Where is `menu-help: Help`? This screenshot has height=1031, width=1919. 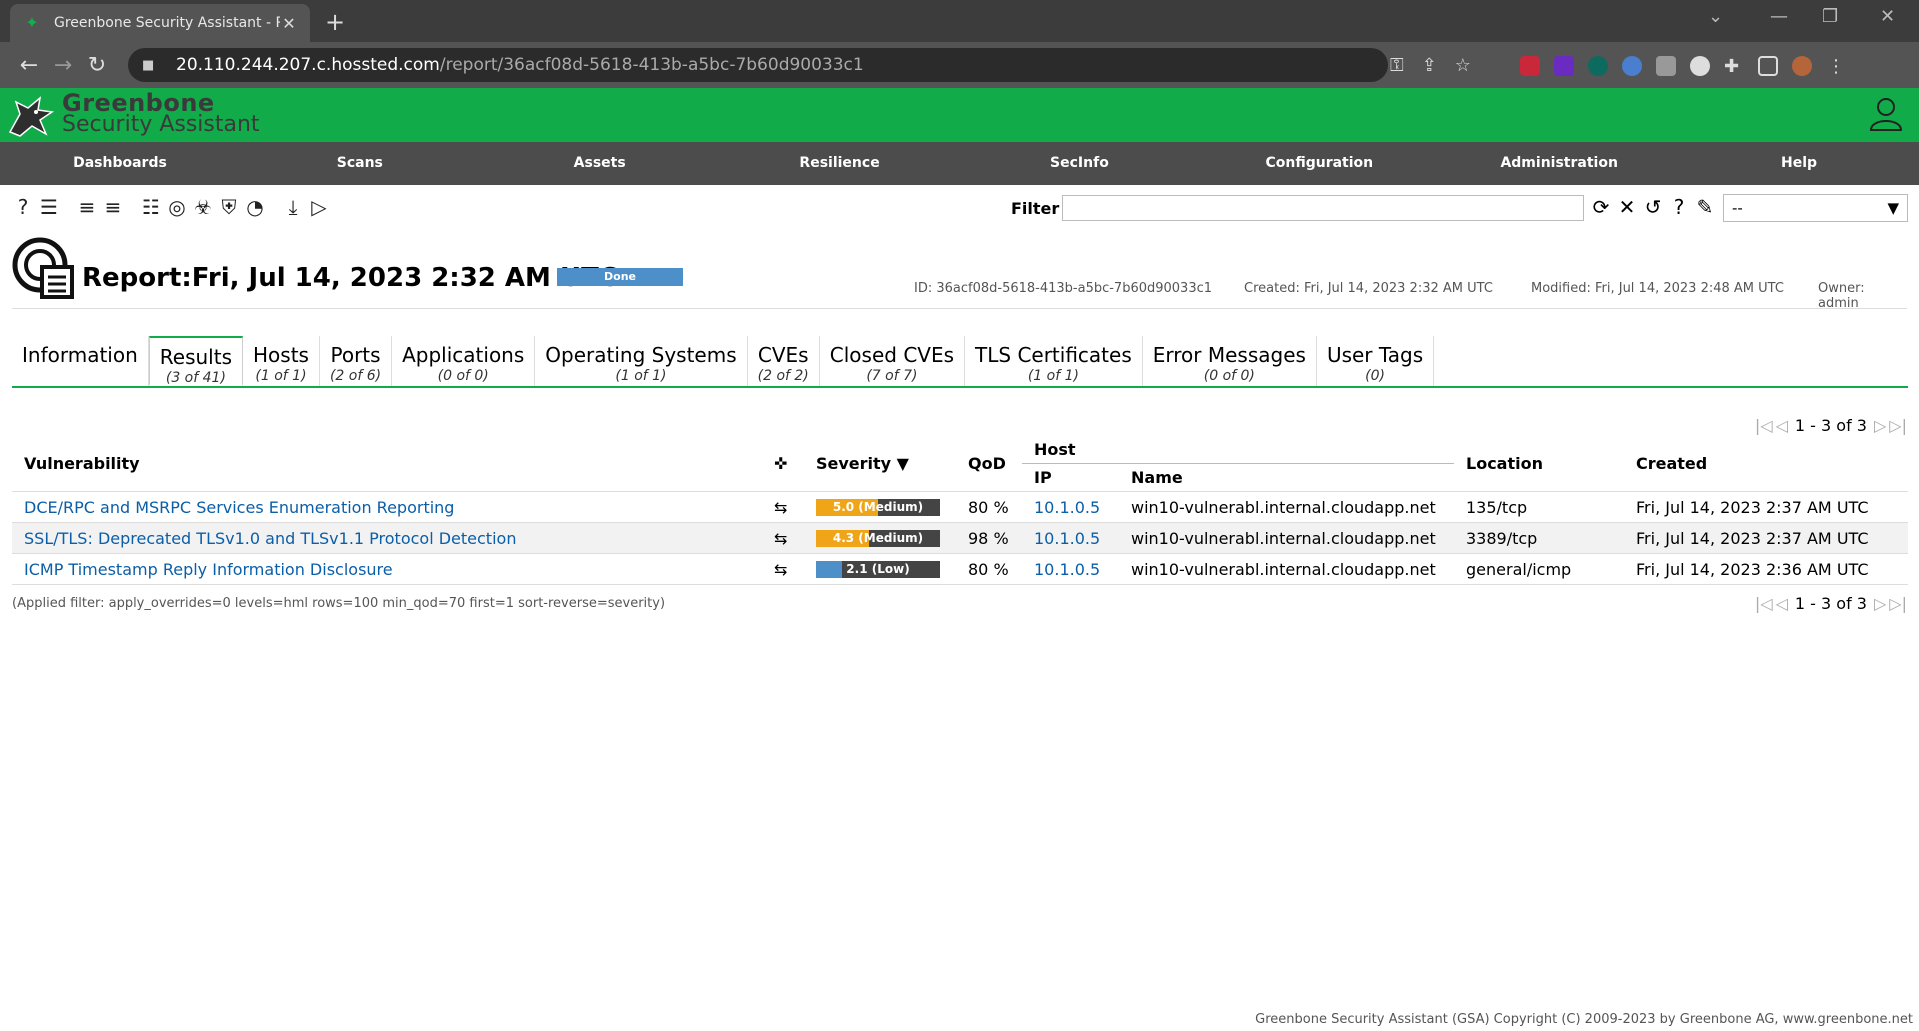 menu-help: Help is located at coordinates (1799, 163).